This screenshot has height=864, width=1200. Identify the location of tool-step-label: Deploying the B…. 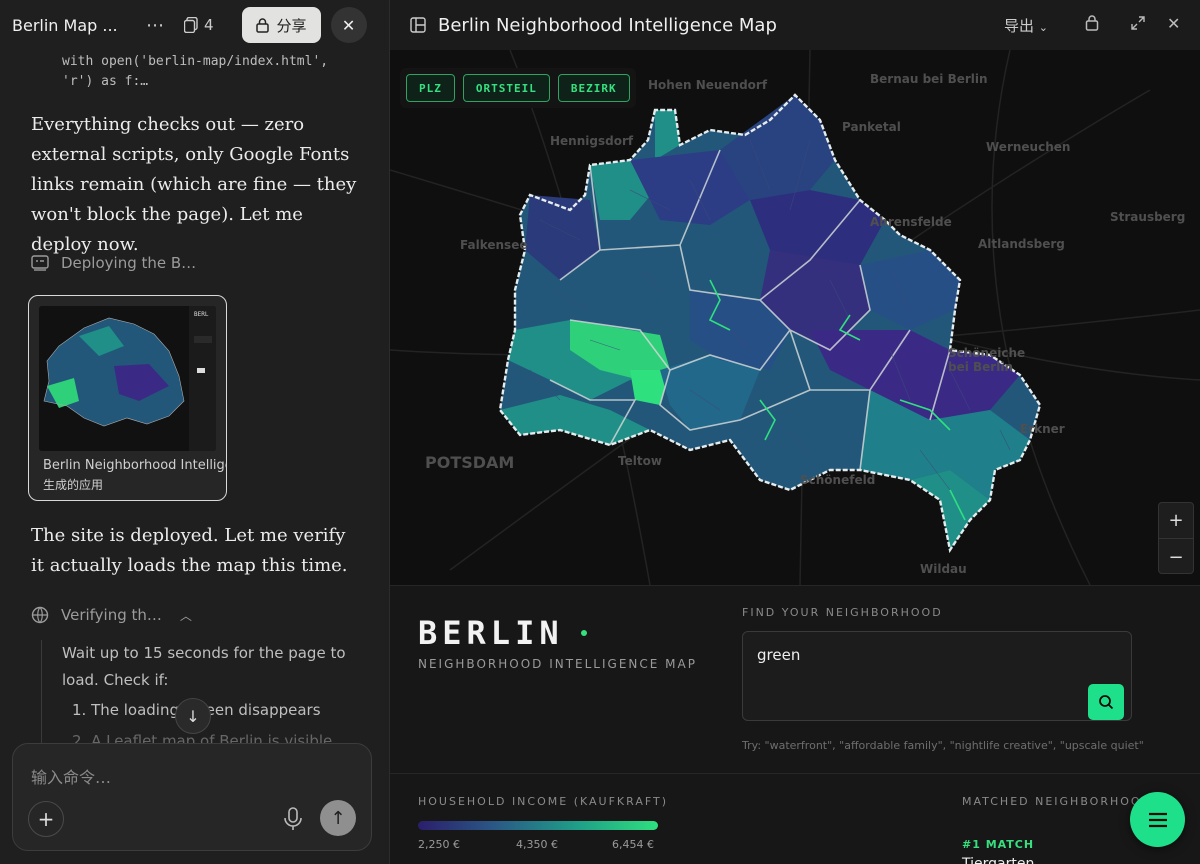
(129, 263).